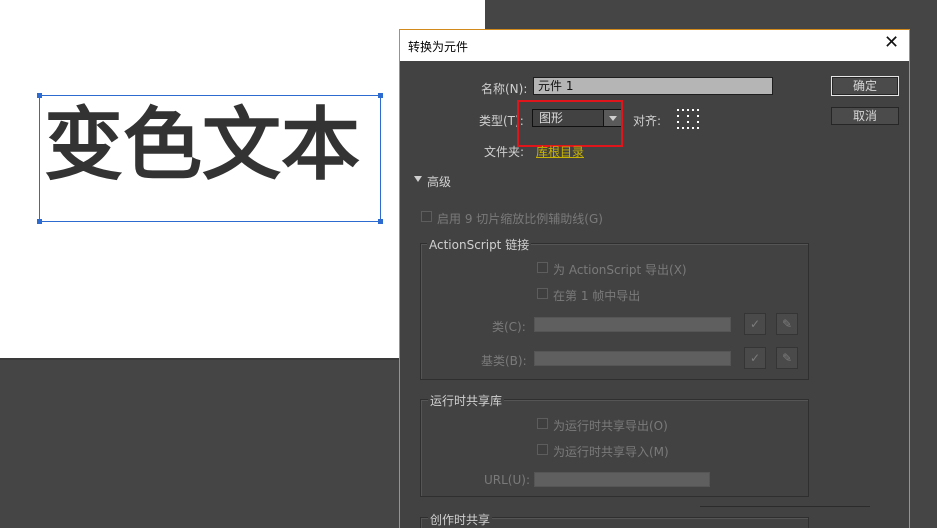  I want to click on class-edit-button: ✎, so click(787, 324).